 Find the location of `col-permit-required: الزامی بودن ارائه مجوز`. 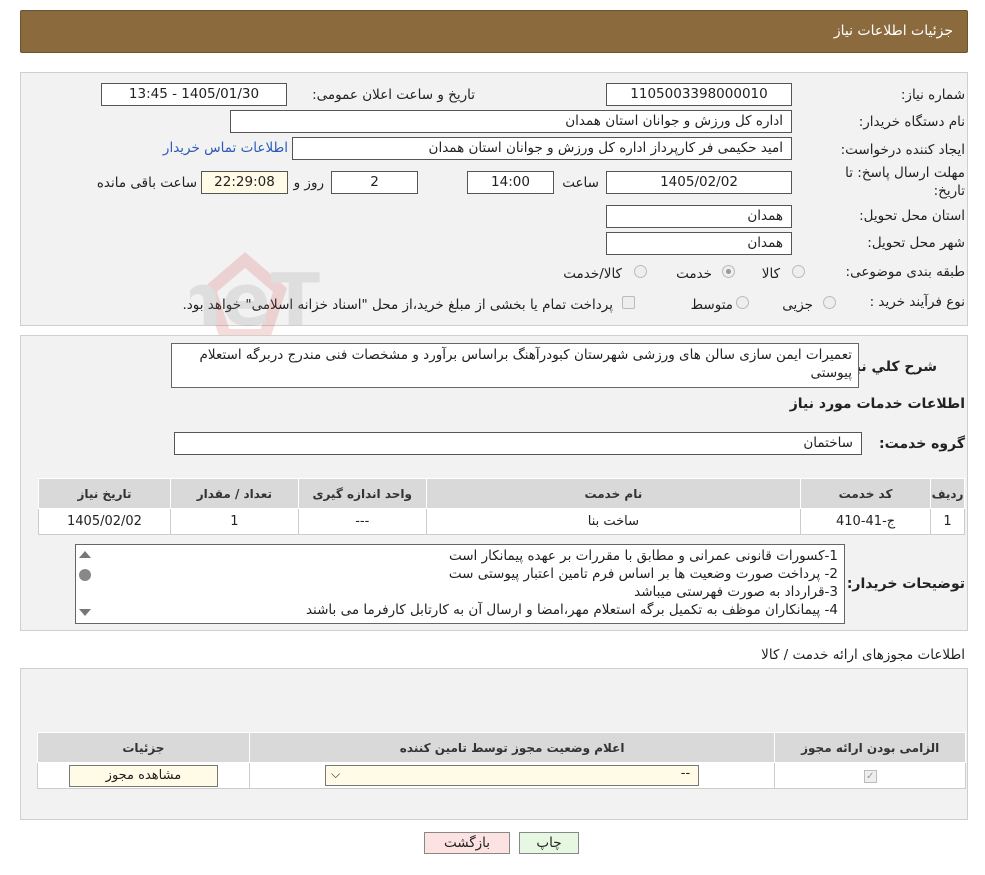

col-permit-required: الزامی بودن ارائه مجوز is located at coordinates (870, 747).